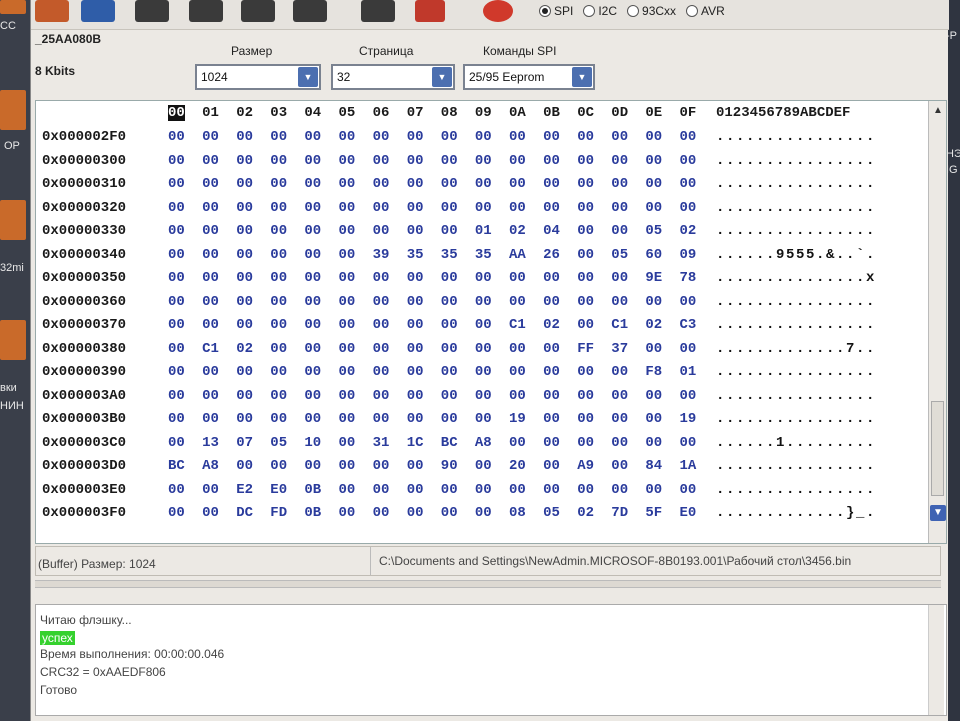  Describe the element at coordinates (585, 466) in the screenshot. I see `hex-byte: A9` at that location.